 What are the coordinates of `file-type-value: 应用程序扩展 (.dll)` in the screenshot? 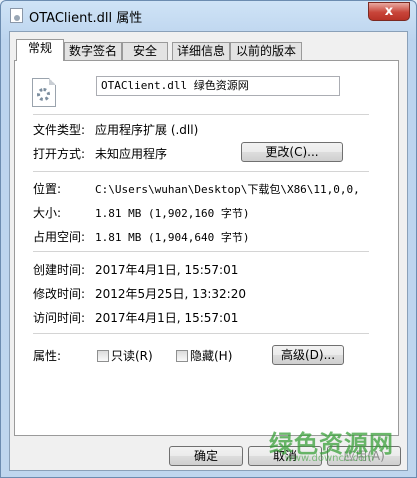 It's located at (147, 130).